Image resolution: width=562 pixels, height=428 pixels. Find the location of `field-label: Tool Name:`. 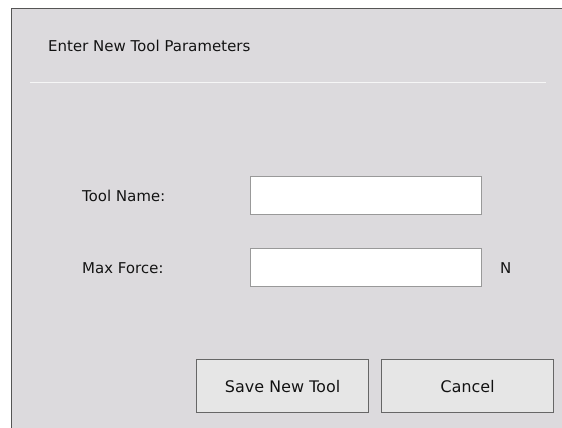

field-label: Tool Name: is located at coordinates (124, 195).